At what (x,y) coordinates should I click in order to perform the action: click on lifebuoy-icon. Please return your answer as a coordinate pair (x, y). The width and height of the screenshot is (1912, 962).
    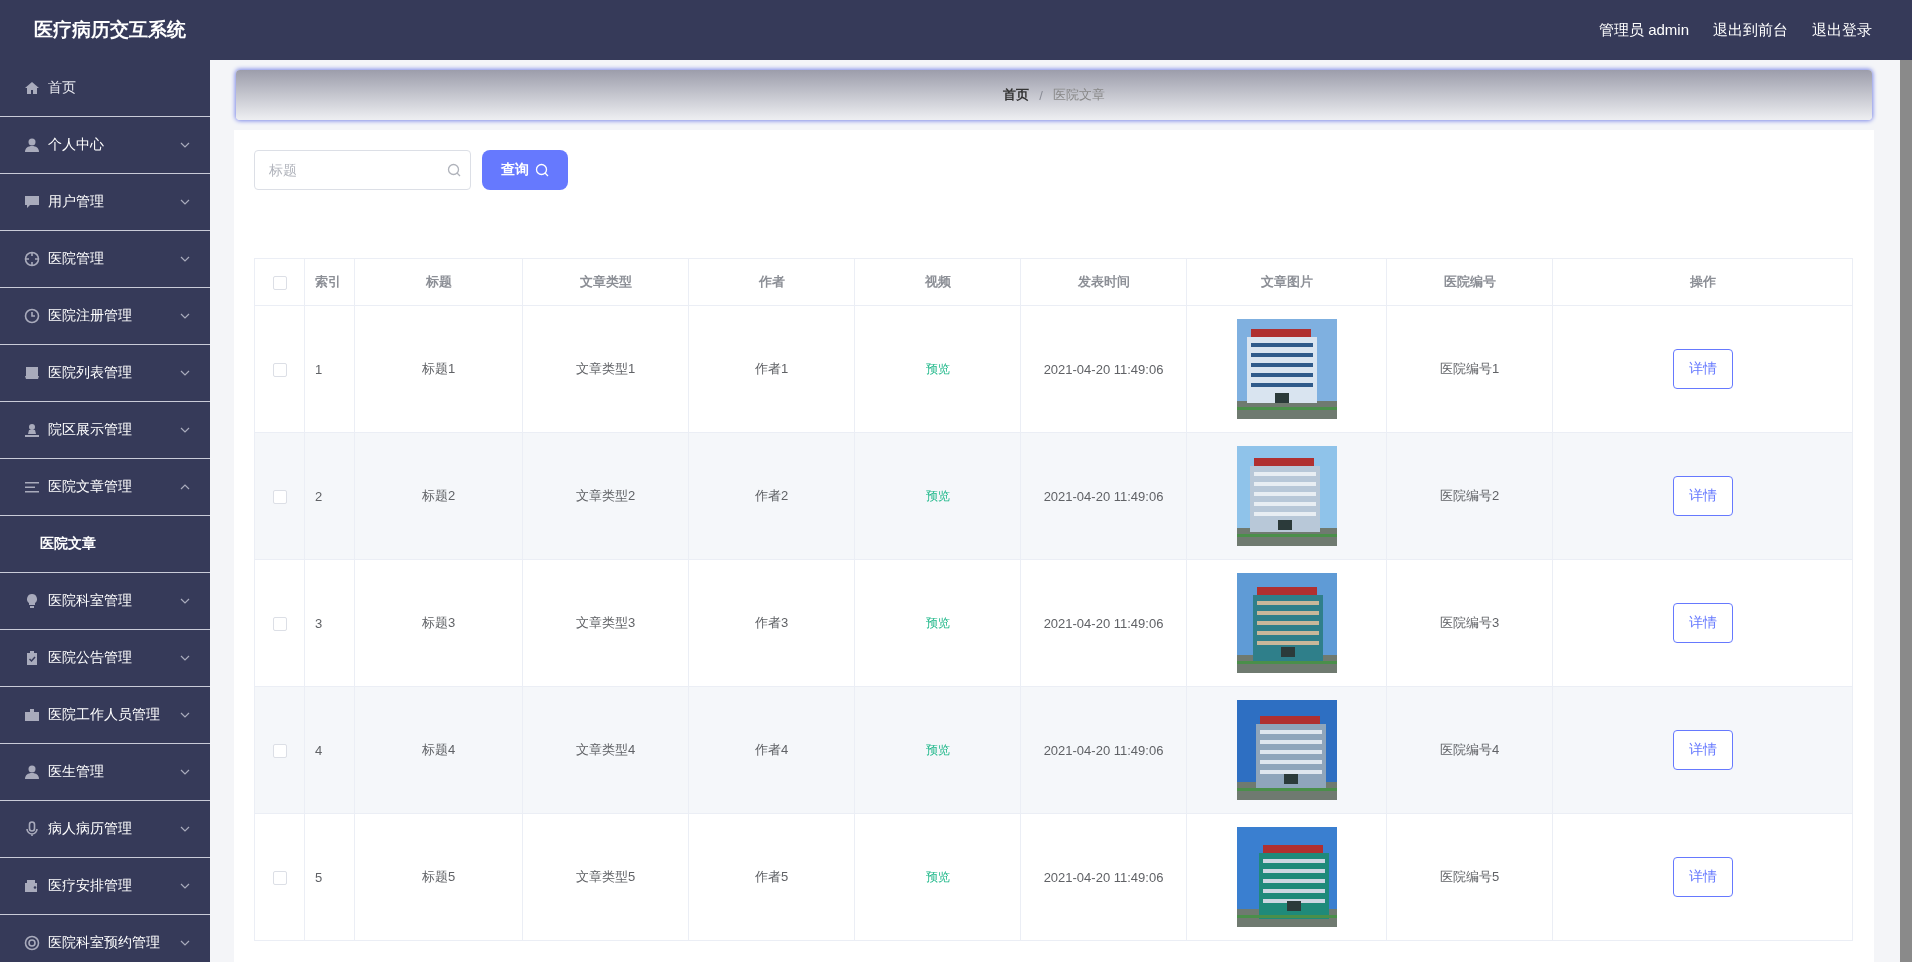
    Looking at the image, I should click on (32, 943).